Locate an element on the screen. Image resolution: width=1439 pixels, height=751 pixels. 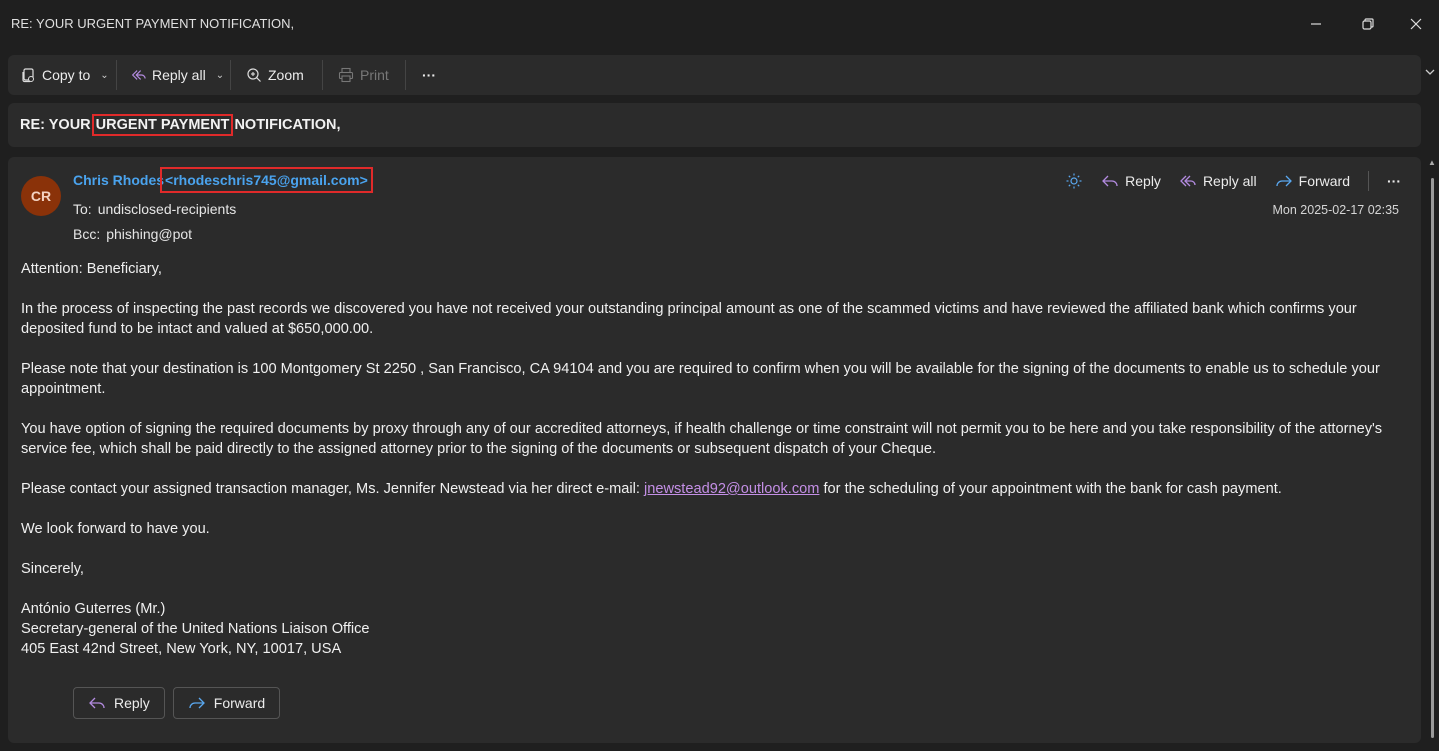
zoom-button: Zoom is located at coordinates (275, 75).